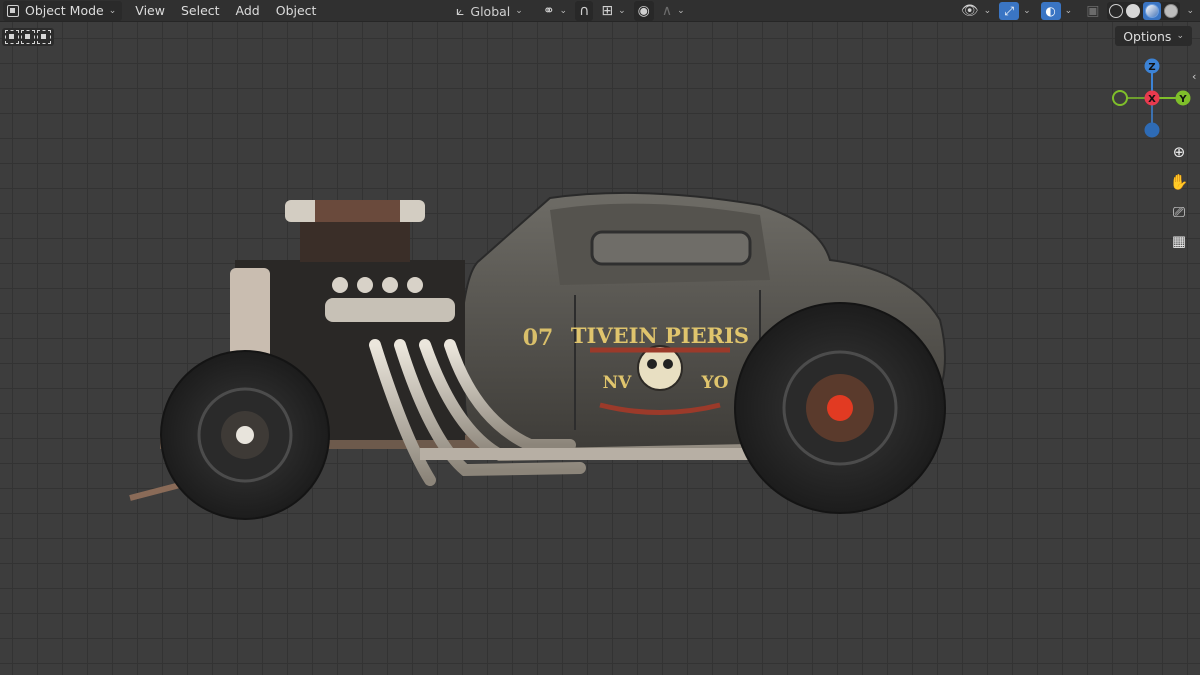  I want to click on skull-emblem, so click(660, 368).